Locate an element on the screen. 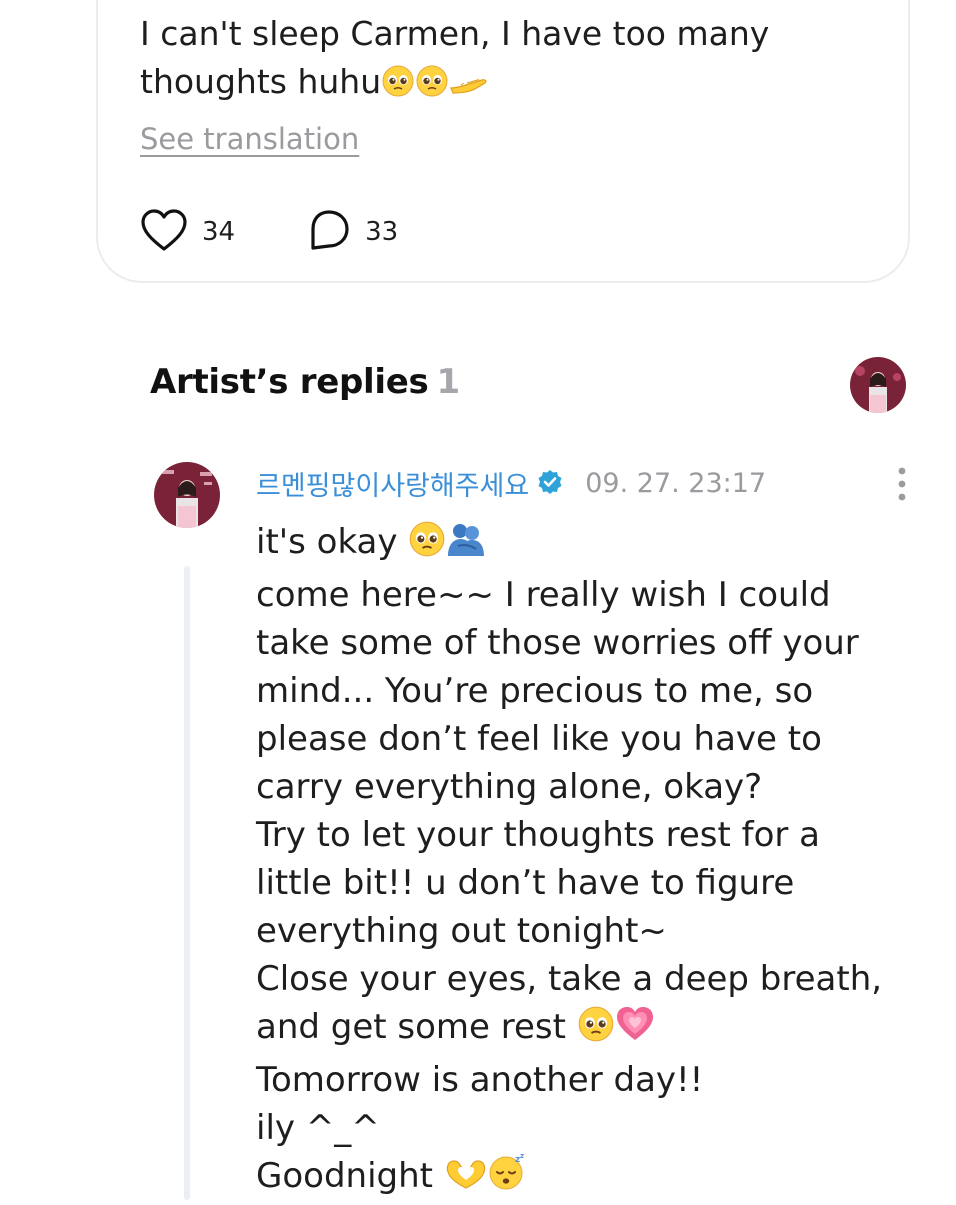  reply-meta: 르멘핑많이사랑해주세요 09. 27. 23:17 is located at coordinates (511, 483).